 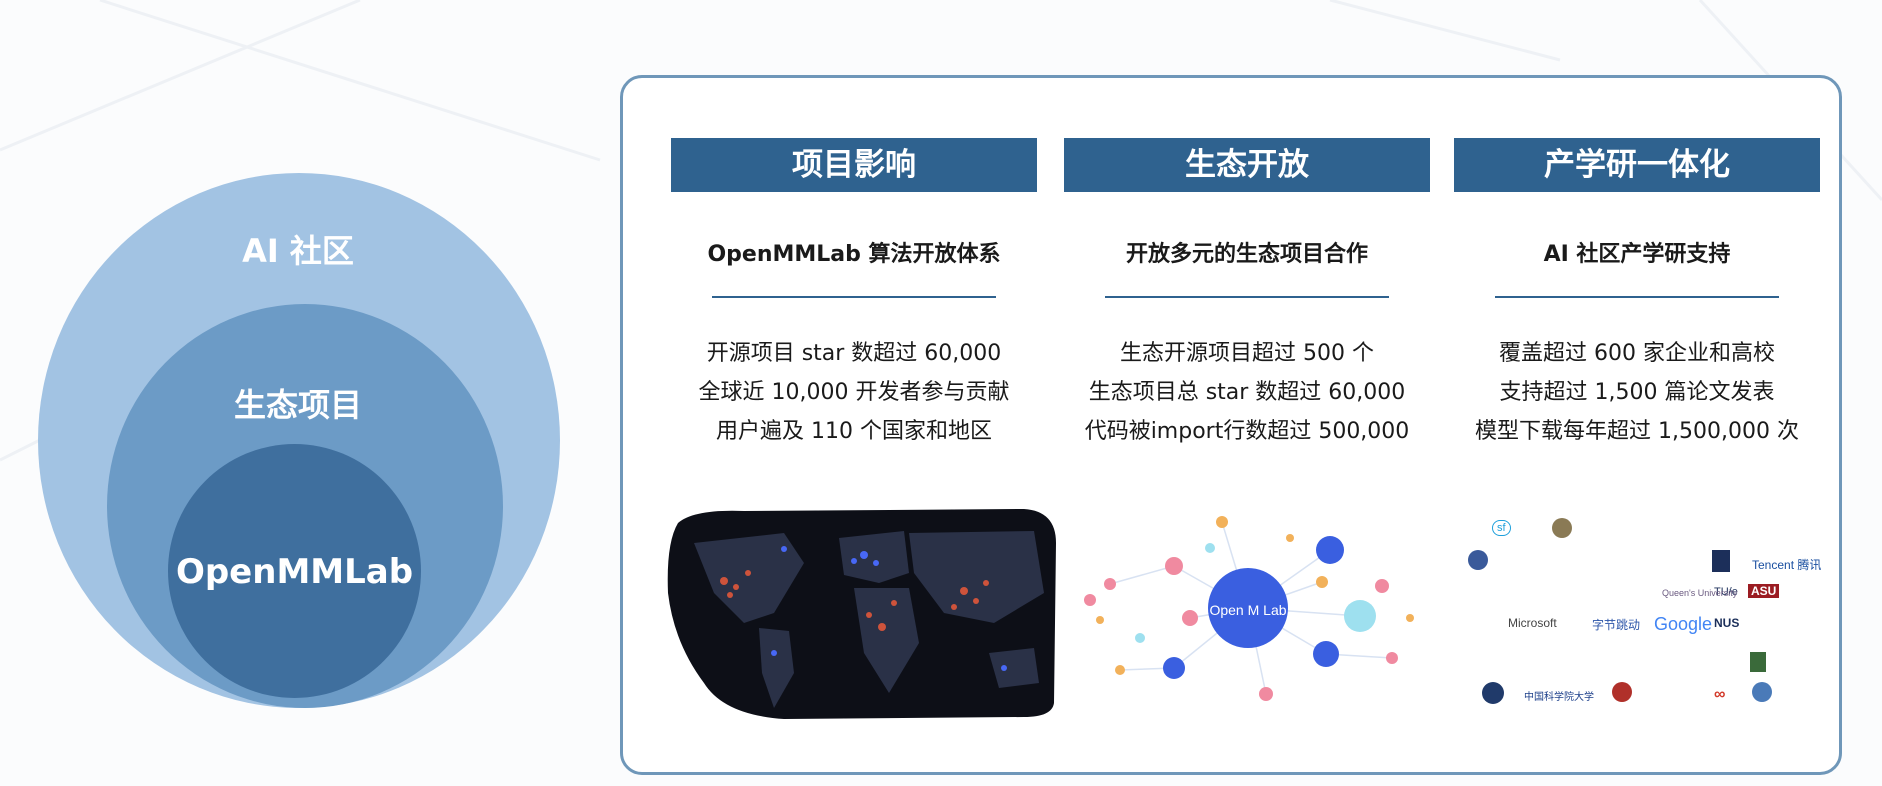 I want to click on bytedance-logo: 字节跳动, so click(x=1616, y=625).